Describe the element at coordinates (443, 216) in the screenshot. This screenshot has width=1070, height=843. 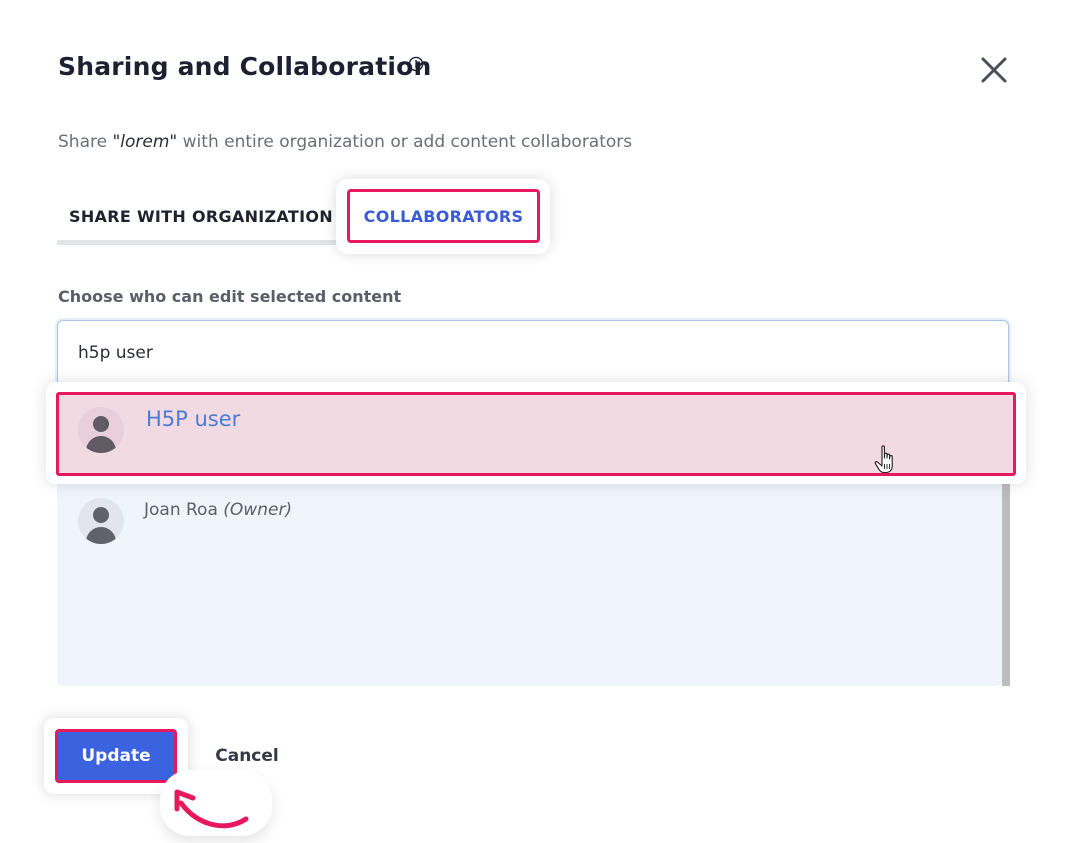
I see `tab-collaborators: COLLABORATORS` at that location.